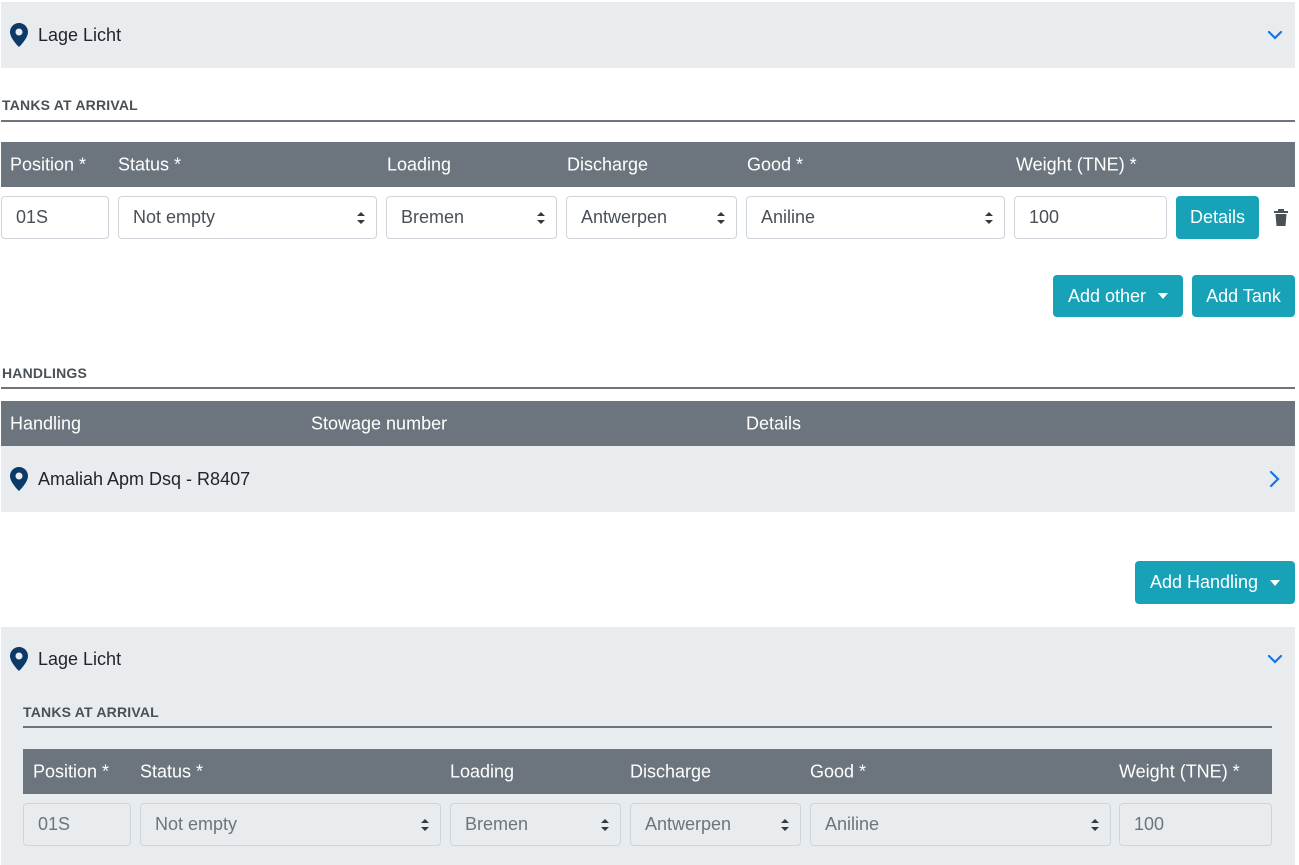 This screenshot has height=865, width=1299. Describe the element at coordinates (1281, 217) in the screenshot. I see `trash-icon` at that location.